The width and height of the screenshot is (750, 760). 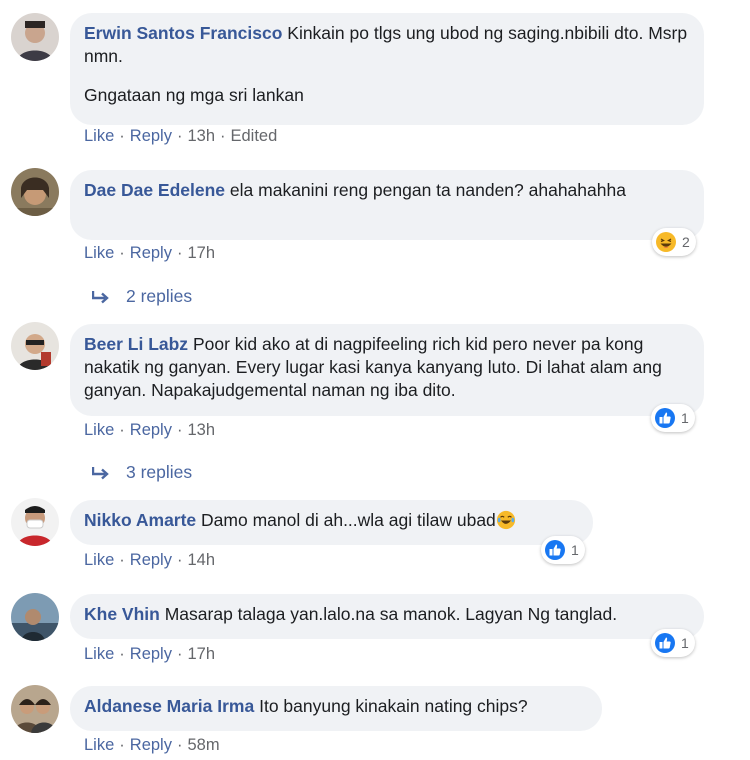 What do you see at coordinates (393, 706) in the screenshot?
I see `comment-text: Ito banyung kinakain nating chips?` at bounding box center [393, 706].